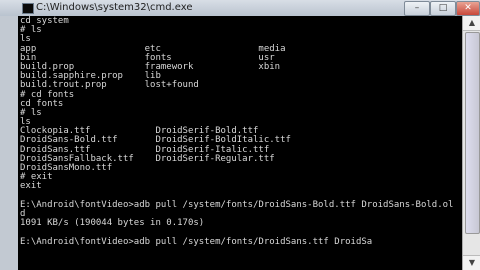 This screenshot has width=480, height=270. What do you see at coordinates (36, 177) in the screenshot?
I see `console-line: # exit` at bounding box center [36, 177].